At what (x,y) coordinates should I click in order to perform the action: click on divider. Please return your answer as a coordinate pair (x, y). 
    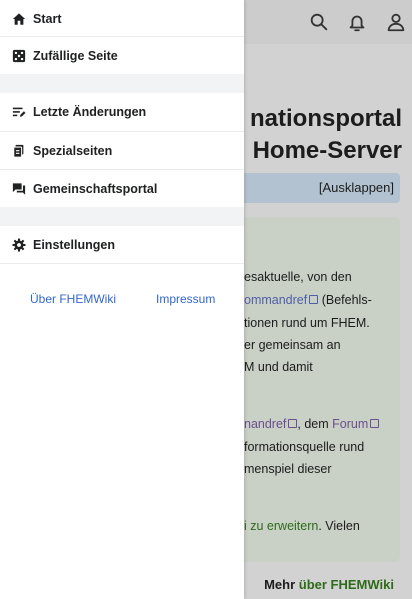
    Looking at the image, I should click on (122, 263).